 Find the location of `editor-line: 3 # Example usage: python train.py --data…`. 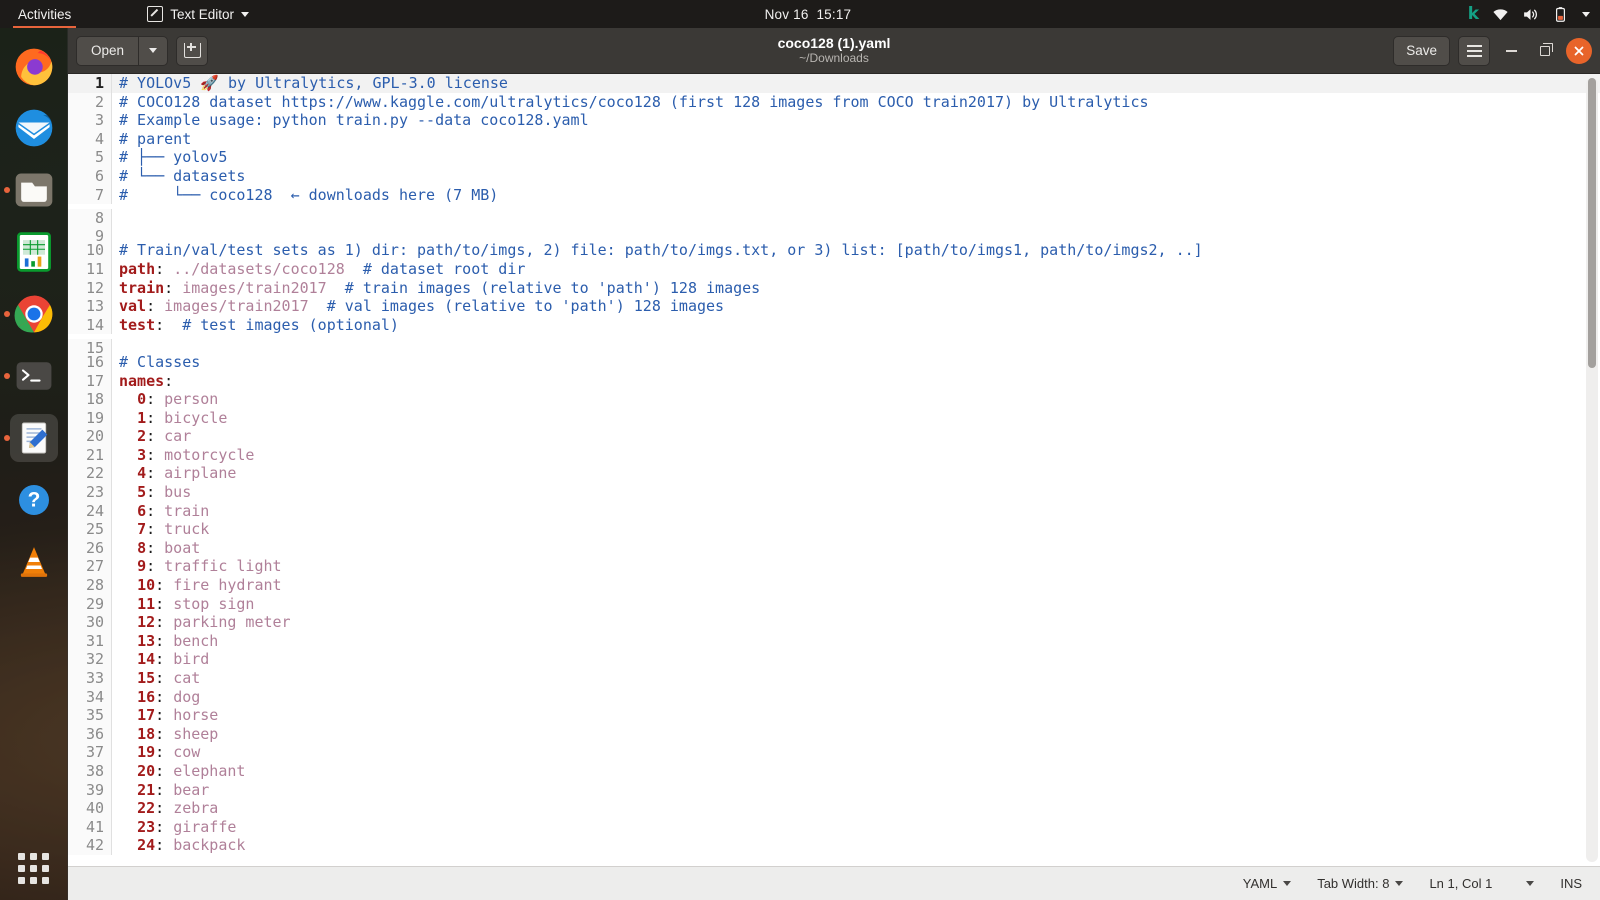

editor-line: 3 # Example usage: python train.py --data… is located at coordinates (834, 120).